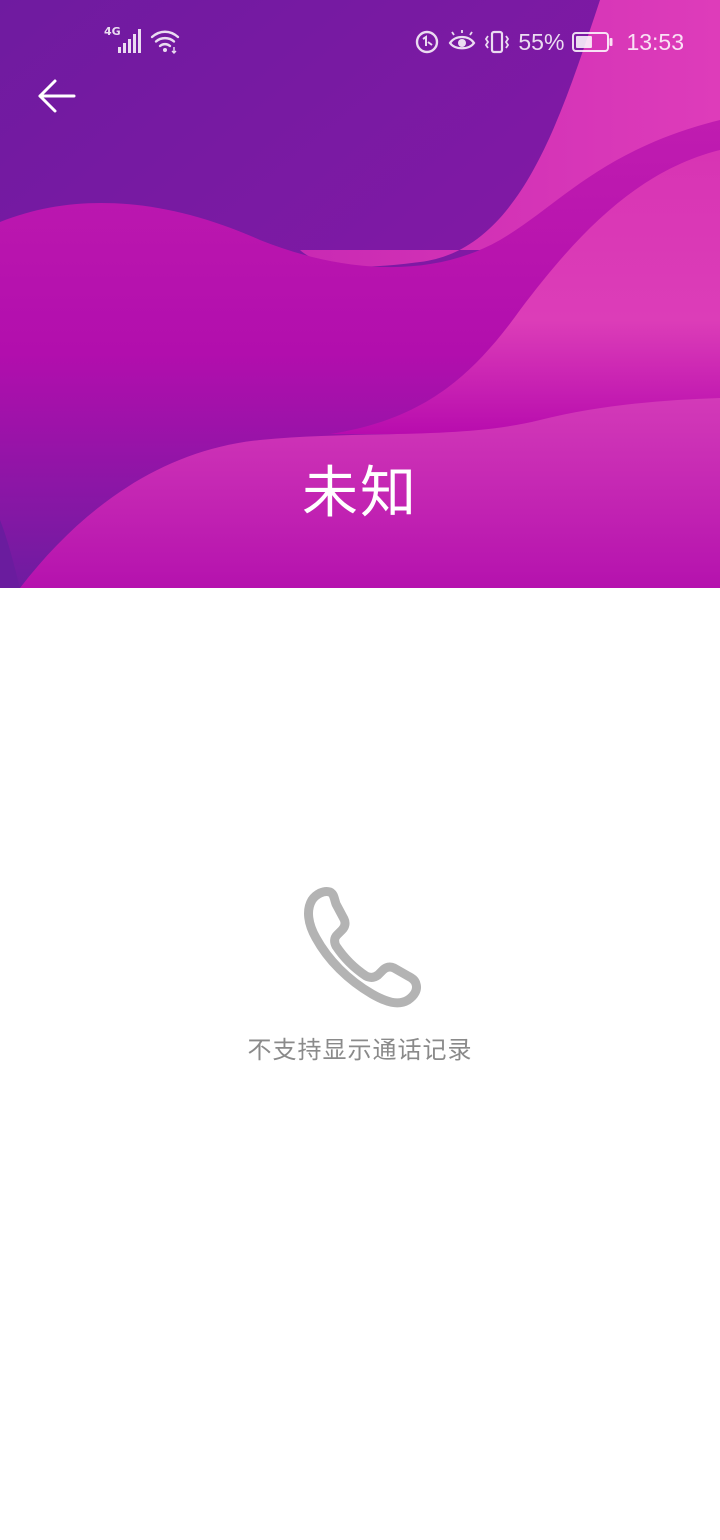 The height and width of the screenshot is (1540, 720). What do you see at coordinates (123, 40) in the screenshot?
I see `signal-icon: 4G` at bounding box center [123, 40].